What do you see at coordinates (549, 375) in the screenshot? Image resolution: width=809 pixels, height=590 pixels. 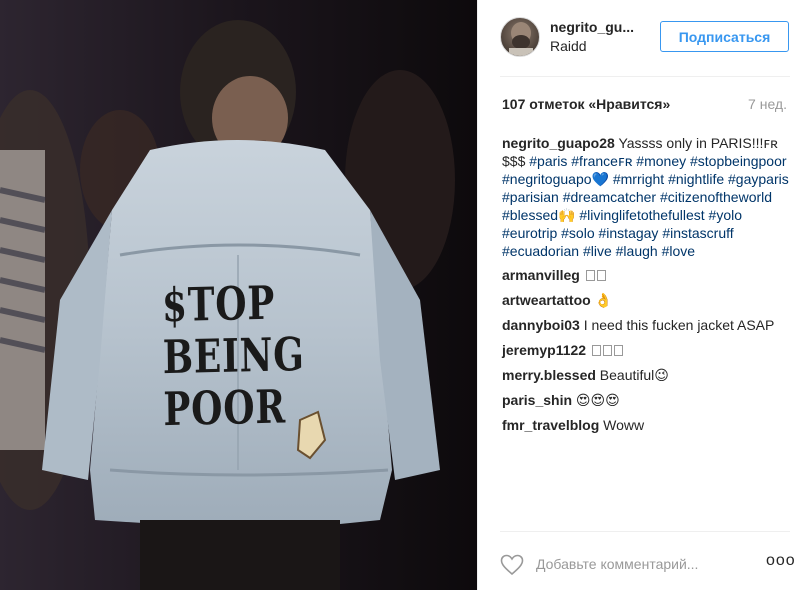 I see `comment-username: merry.blessed` at bounding box center [549, 375].